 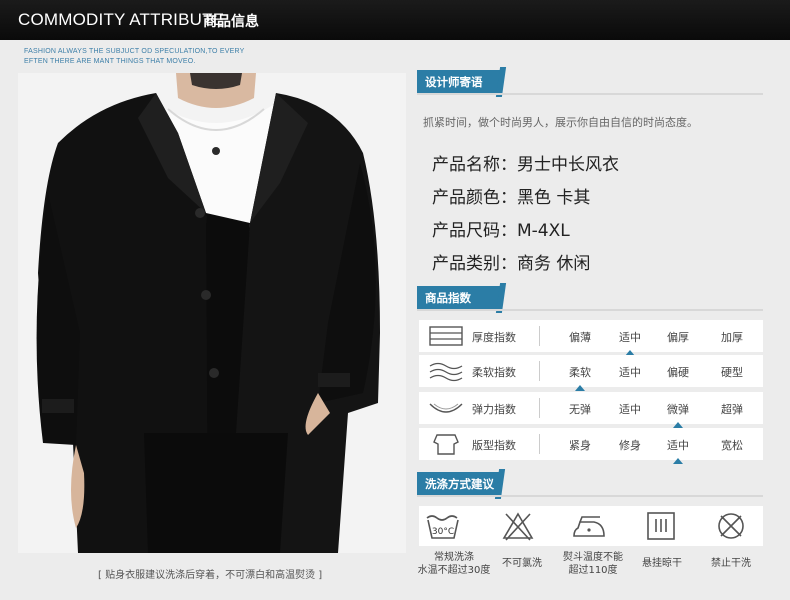 What do you see at coordinates (661, 526) in the screenshot?
I see `hang-dry-shade-icon` at bounding box center [661, 526].